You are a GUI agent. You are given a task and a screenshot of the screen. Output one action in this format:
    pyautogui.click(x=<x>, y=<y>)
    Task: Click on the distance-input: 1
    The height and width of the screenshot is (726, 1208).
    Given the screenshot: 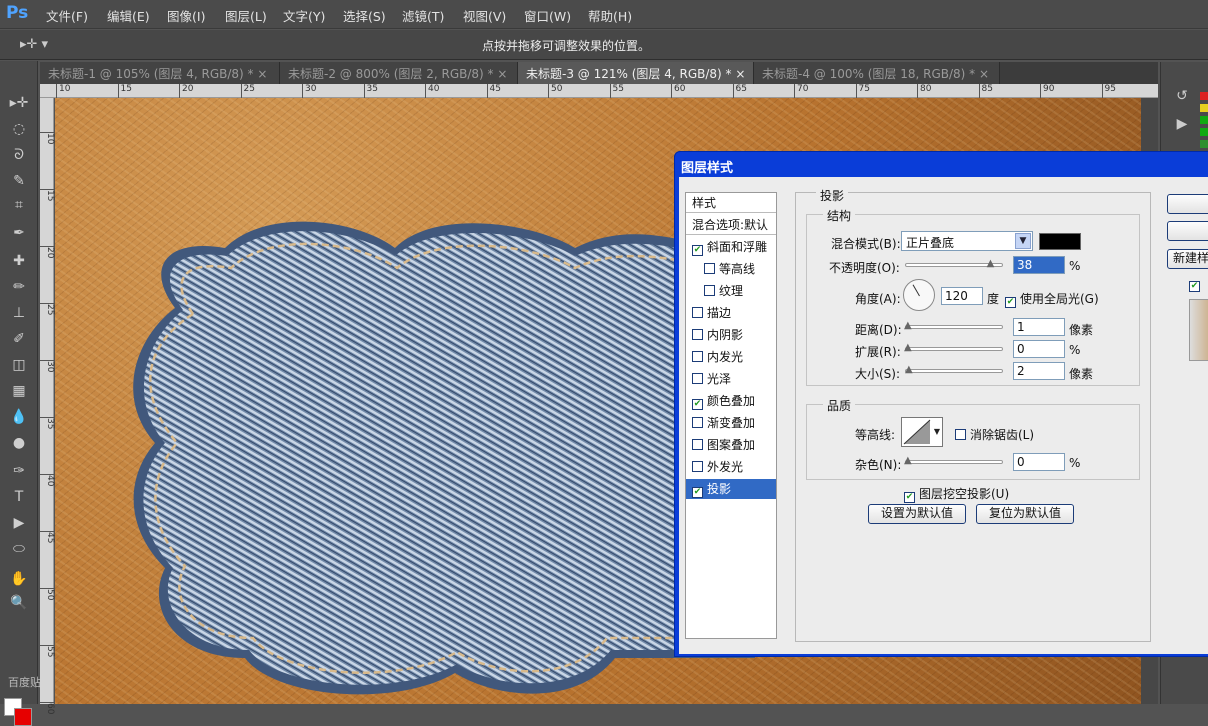 What is the action you would take?
    pyautogui.click(x=1039, y=327)
    